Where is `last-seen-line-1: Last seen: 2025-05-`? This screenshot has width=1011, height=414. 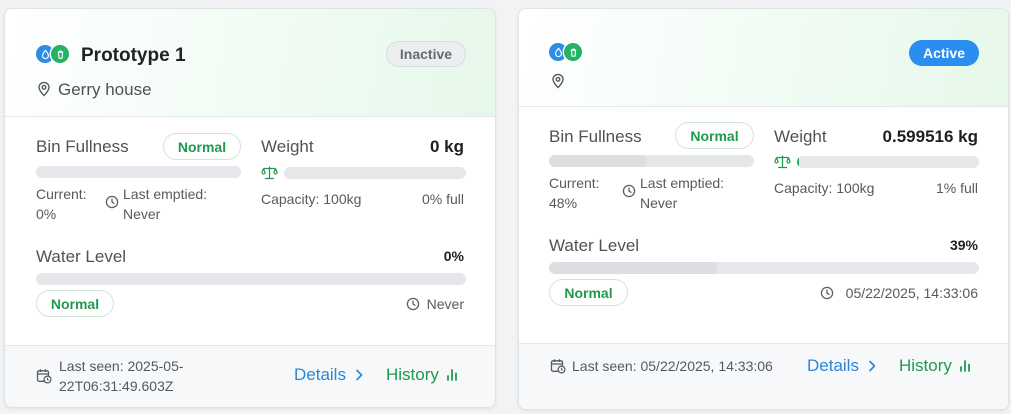
last-seen-line-1: Last seen: 2025-05- is located at coordinates (121, 366).